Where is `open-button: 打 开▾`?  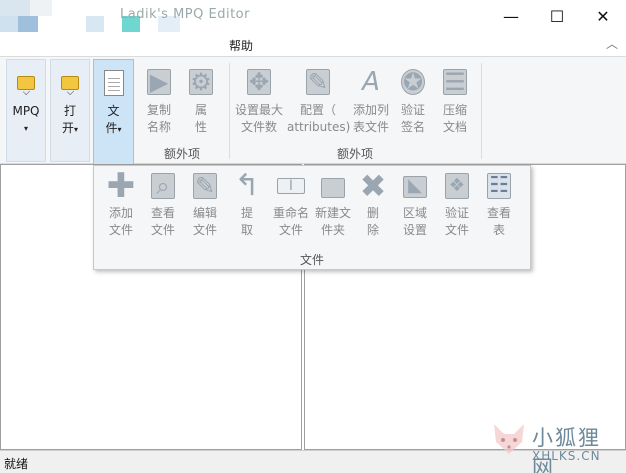 open-button: 打 开▾ is located at coordinates (70, 110).